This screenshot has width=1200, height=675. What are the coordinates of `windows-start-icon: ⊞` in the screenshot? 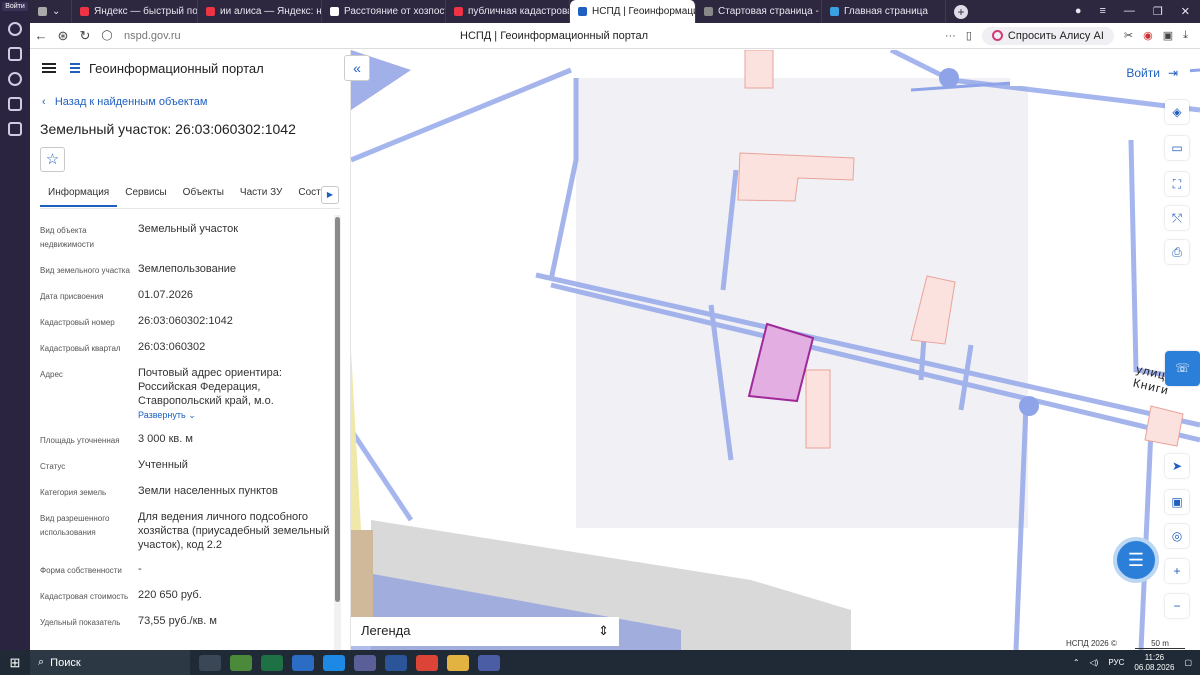 It's located at (15, 663).